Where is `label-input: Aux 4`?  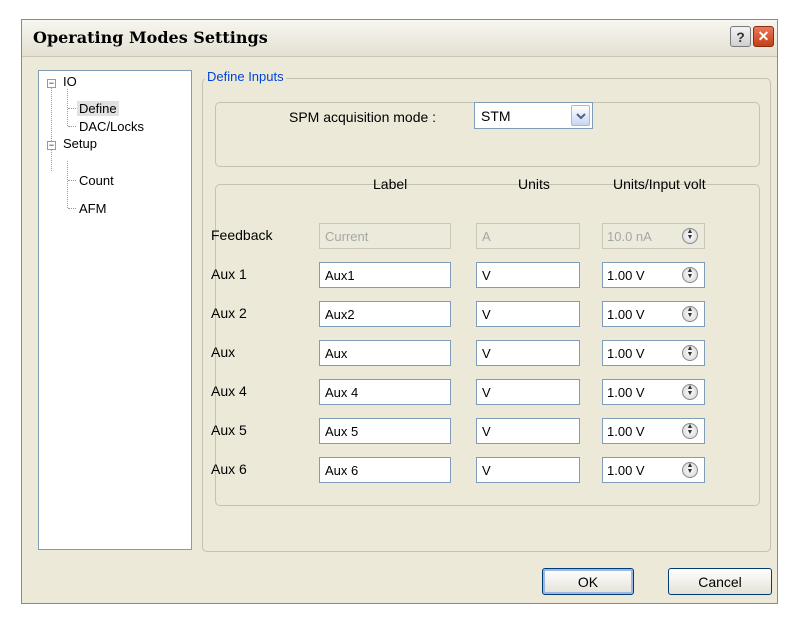 label-input: Aux 4 is located at coordinates (385, 392).